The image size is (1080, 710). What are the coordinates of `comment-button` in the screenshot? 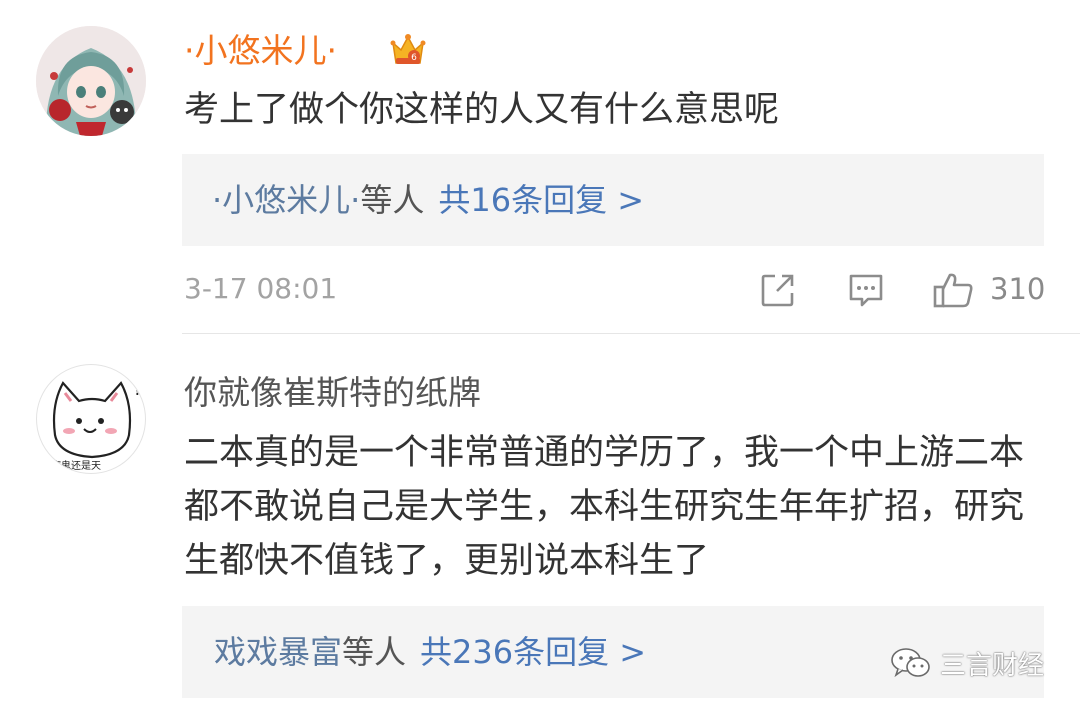 It's located at (866, 290).